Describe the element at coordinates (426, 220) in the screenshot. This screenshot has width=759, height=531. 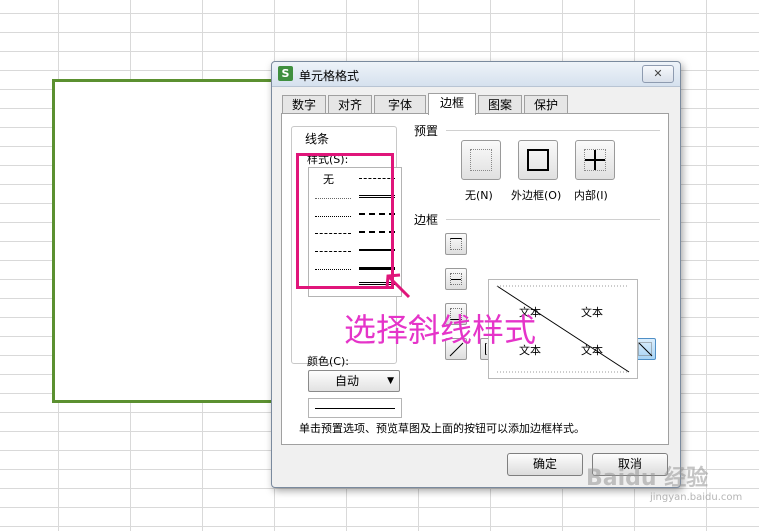
I see `border-section-label: 边框` at that location.